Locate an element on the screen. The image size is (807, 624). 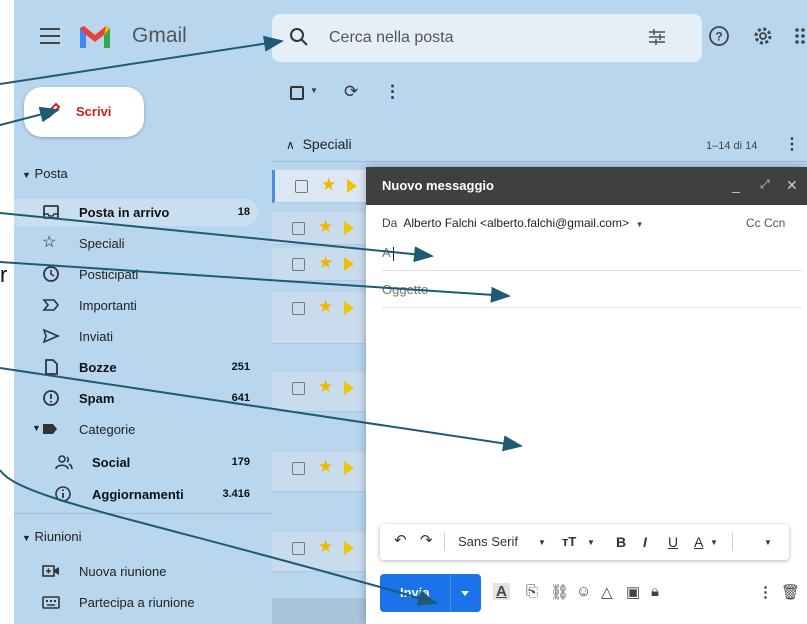
sidebar-item-importanti: Importanti is located at coordinates (136, 305).